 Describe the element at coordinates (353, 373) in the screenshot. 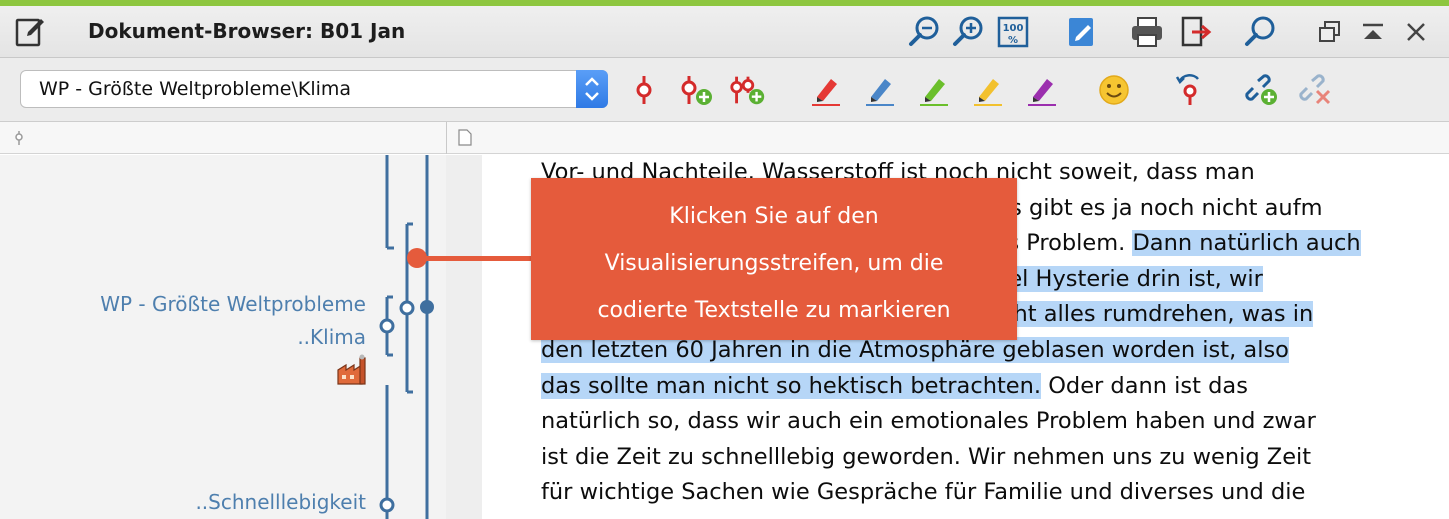

I see `factory-icon` at that location.